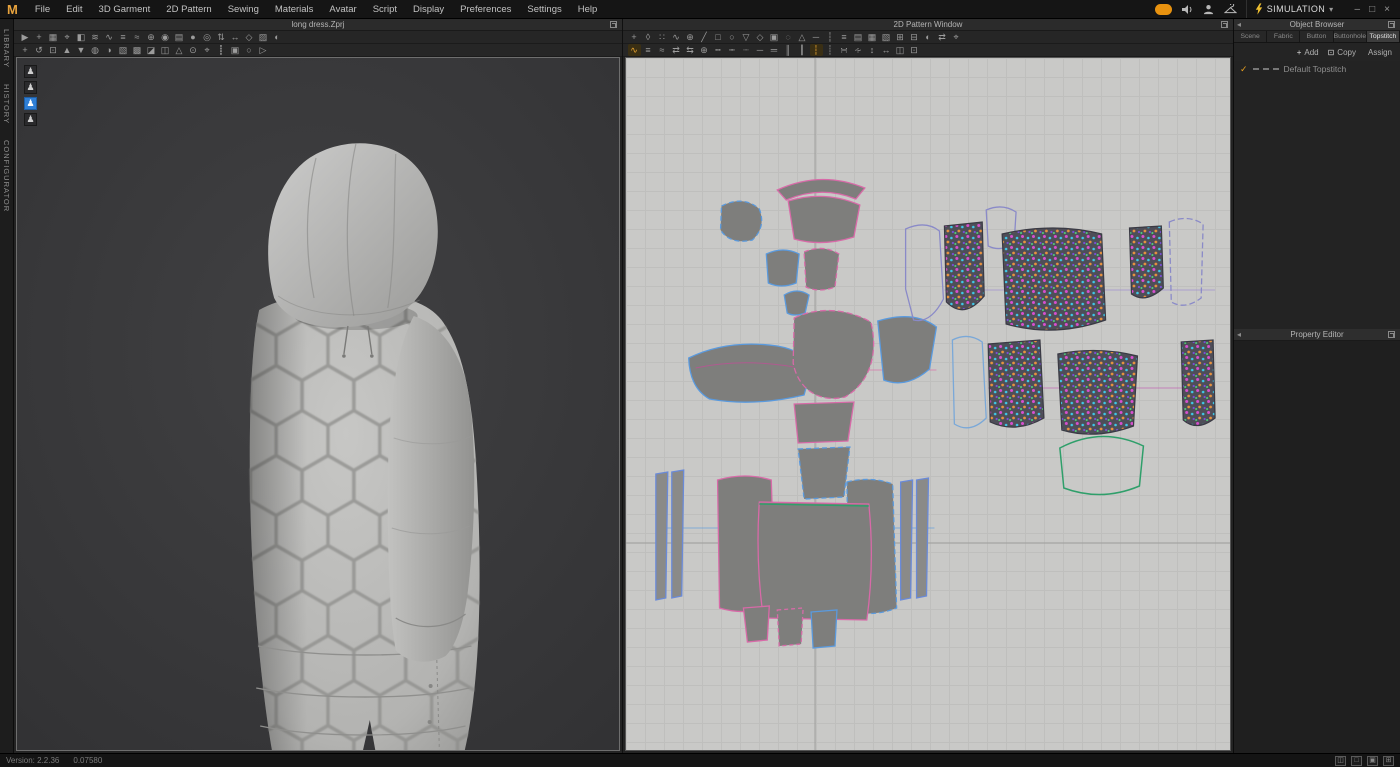  What do you see at coordinates (25, 50) in the screenshot?
I see `gizmo-move-icon: +` at bounding box center [25, 50].